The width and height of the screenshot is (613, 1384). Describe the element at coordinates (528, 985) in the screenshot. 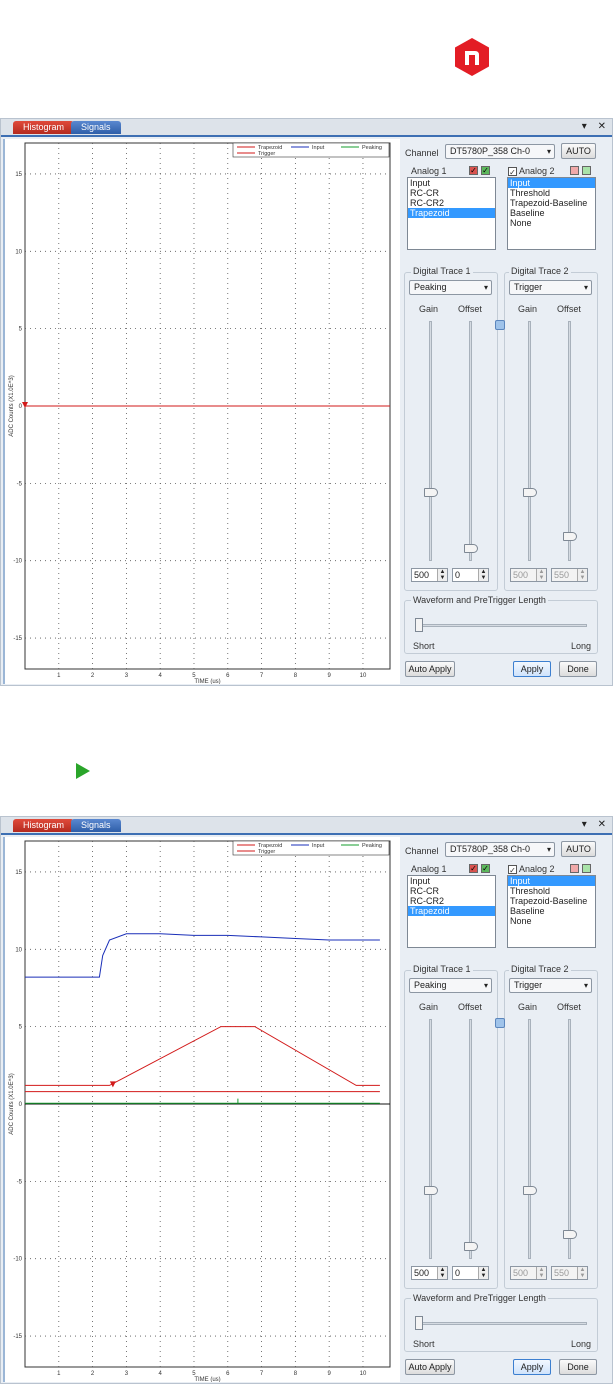

I see `digital-trace2-value: Trigger` at that location.